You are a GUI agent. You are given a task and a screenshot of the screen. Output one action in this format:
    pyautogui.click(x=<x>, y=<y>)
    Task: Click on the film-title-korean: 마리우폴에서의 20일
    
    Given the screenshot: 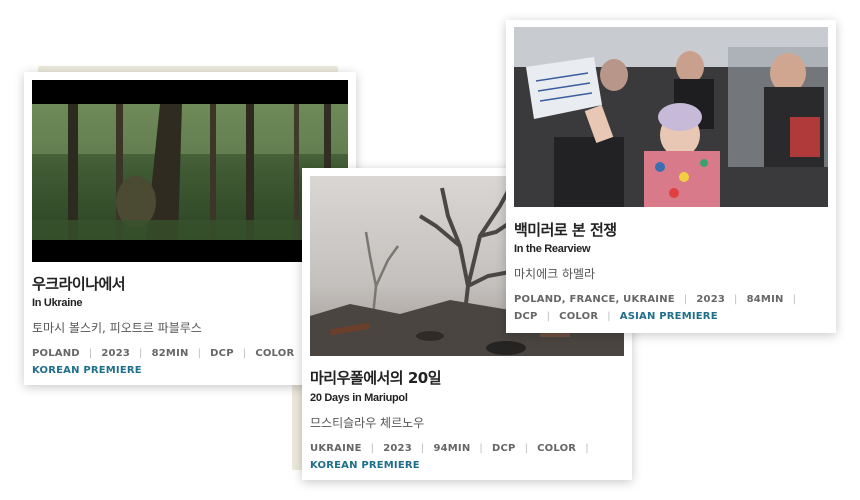 What is the action you would take?
    pyautogui.click(x=376, y=378)
    